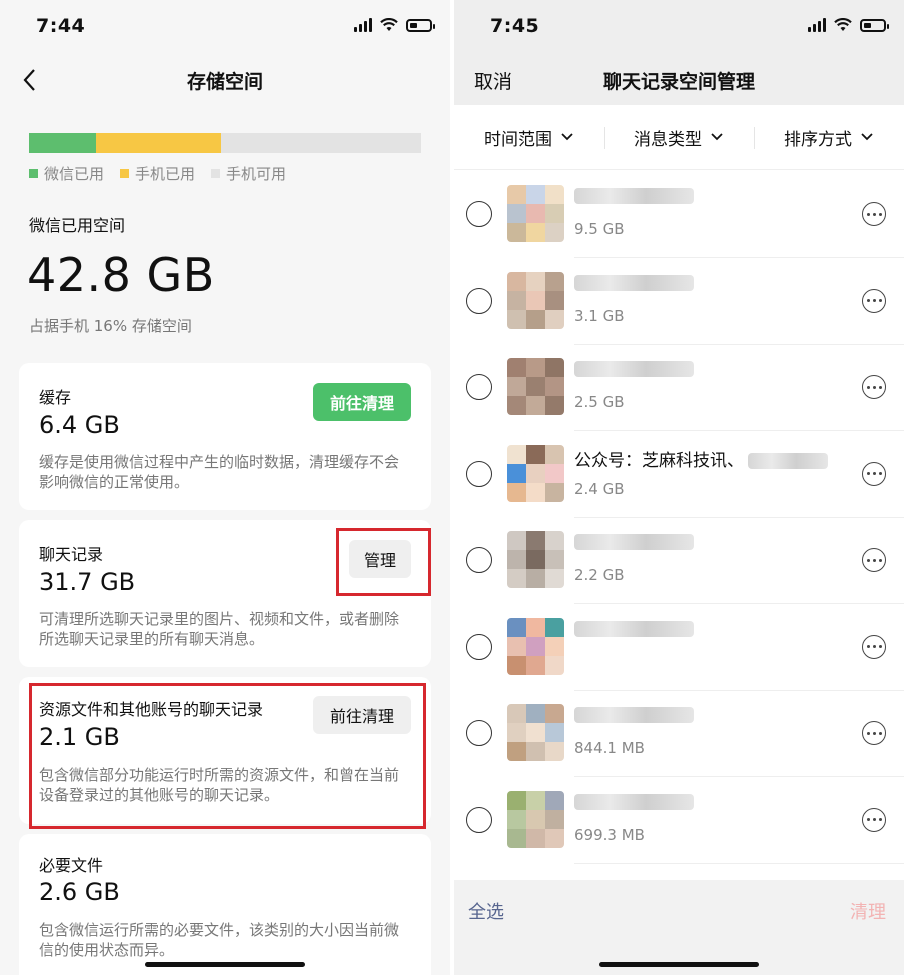 This screenshot has width=904, height=975. Describe the element at coordinates (679, 734) in the screenshot. I see `chat-row: 844.1 MB` at that location.